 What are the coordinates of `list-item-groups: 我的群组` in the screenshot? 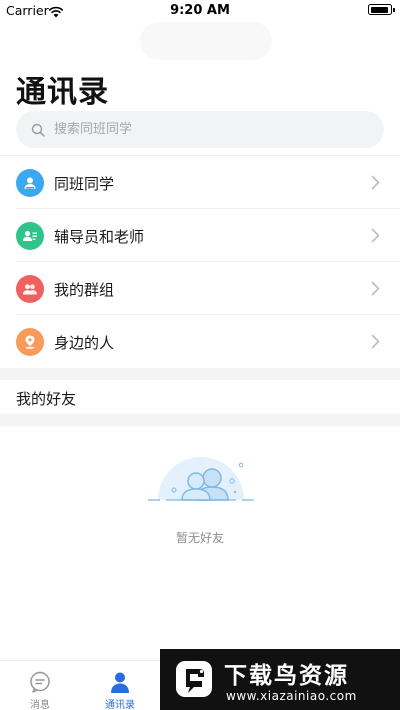 It's located at (200, 288).